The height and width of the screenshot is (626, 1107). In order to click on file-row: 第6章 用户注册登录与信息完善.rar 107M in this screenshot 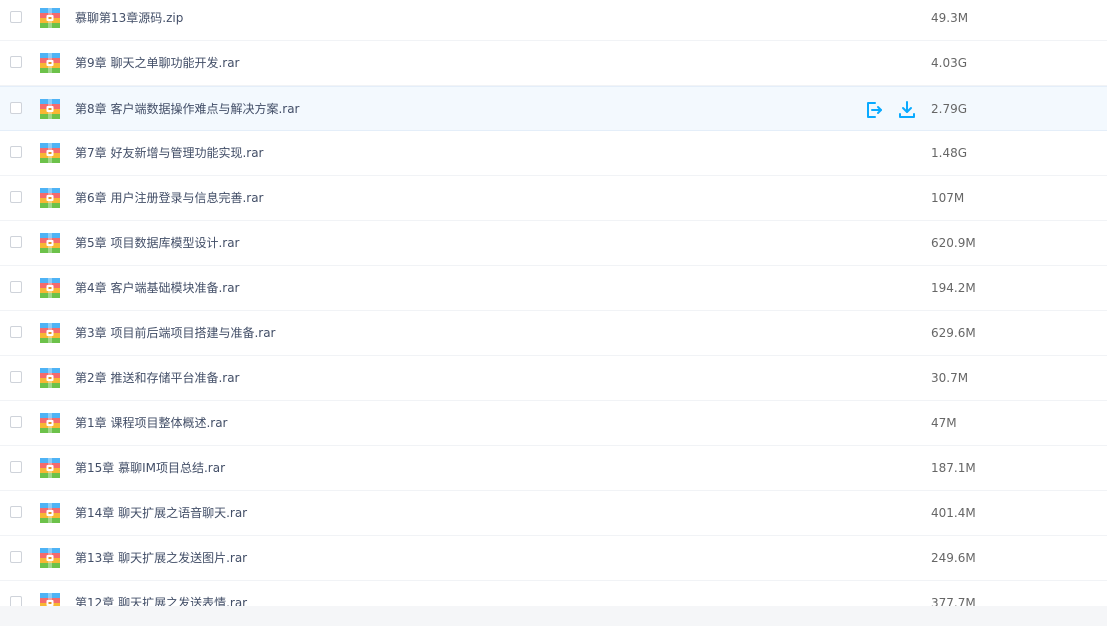, I will do `click(553, 198)`.